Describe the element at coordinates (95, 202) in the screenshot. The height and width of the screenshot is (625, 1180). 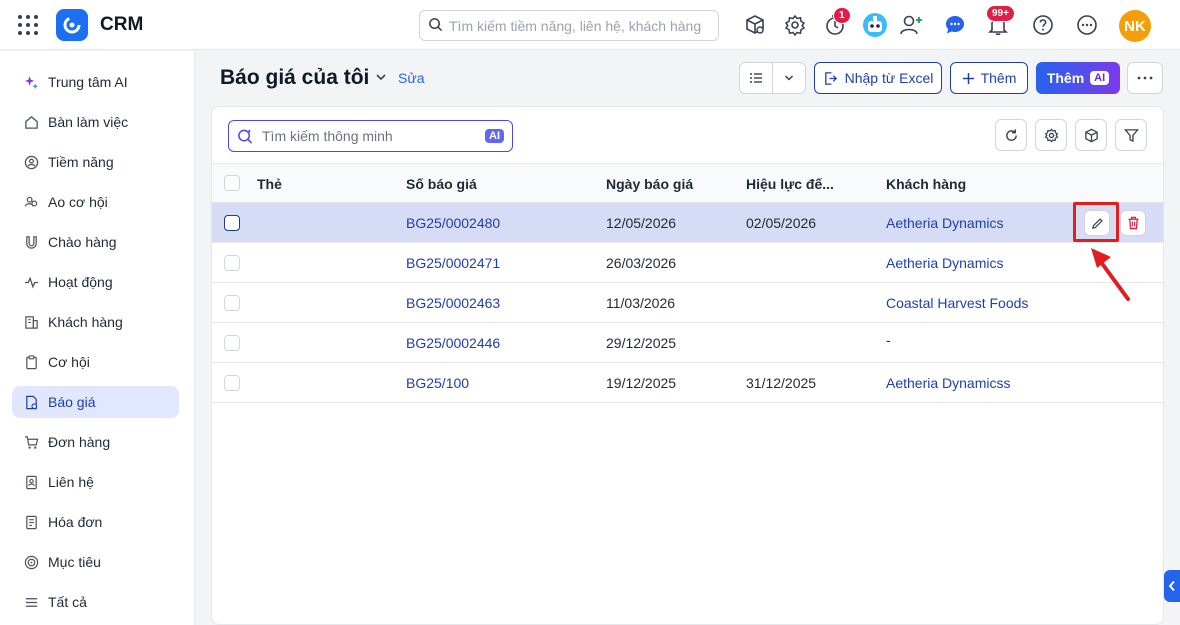
I see `sidebar-item-opportunity-pool: Ao cơ hội` at that location.